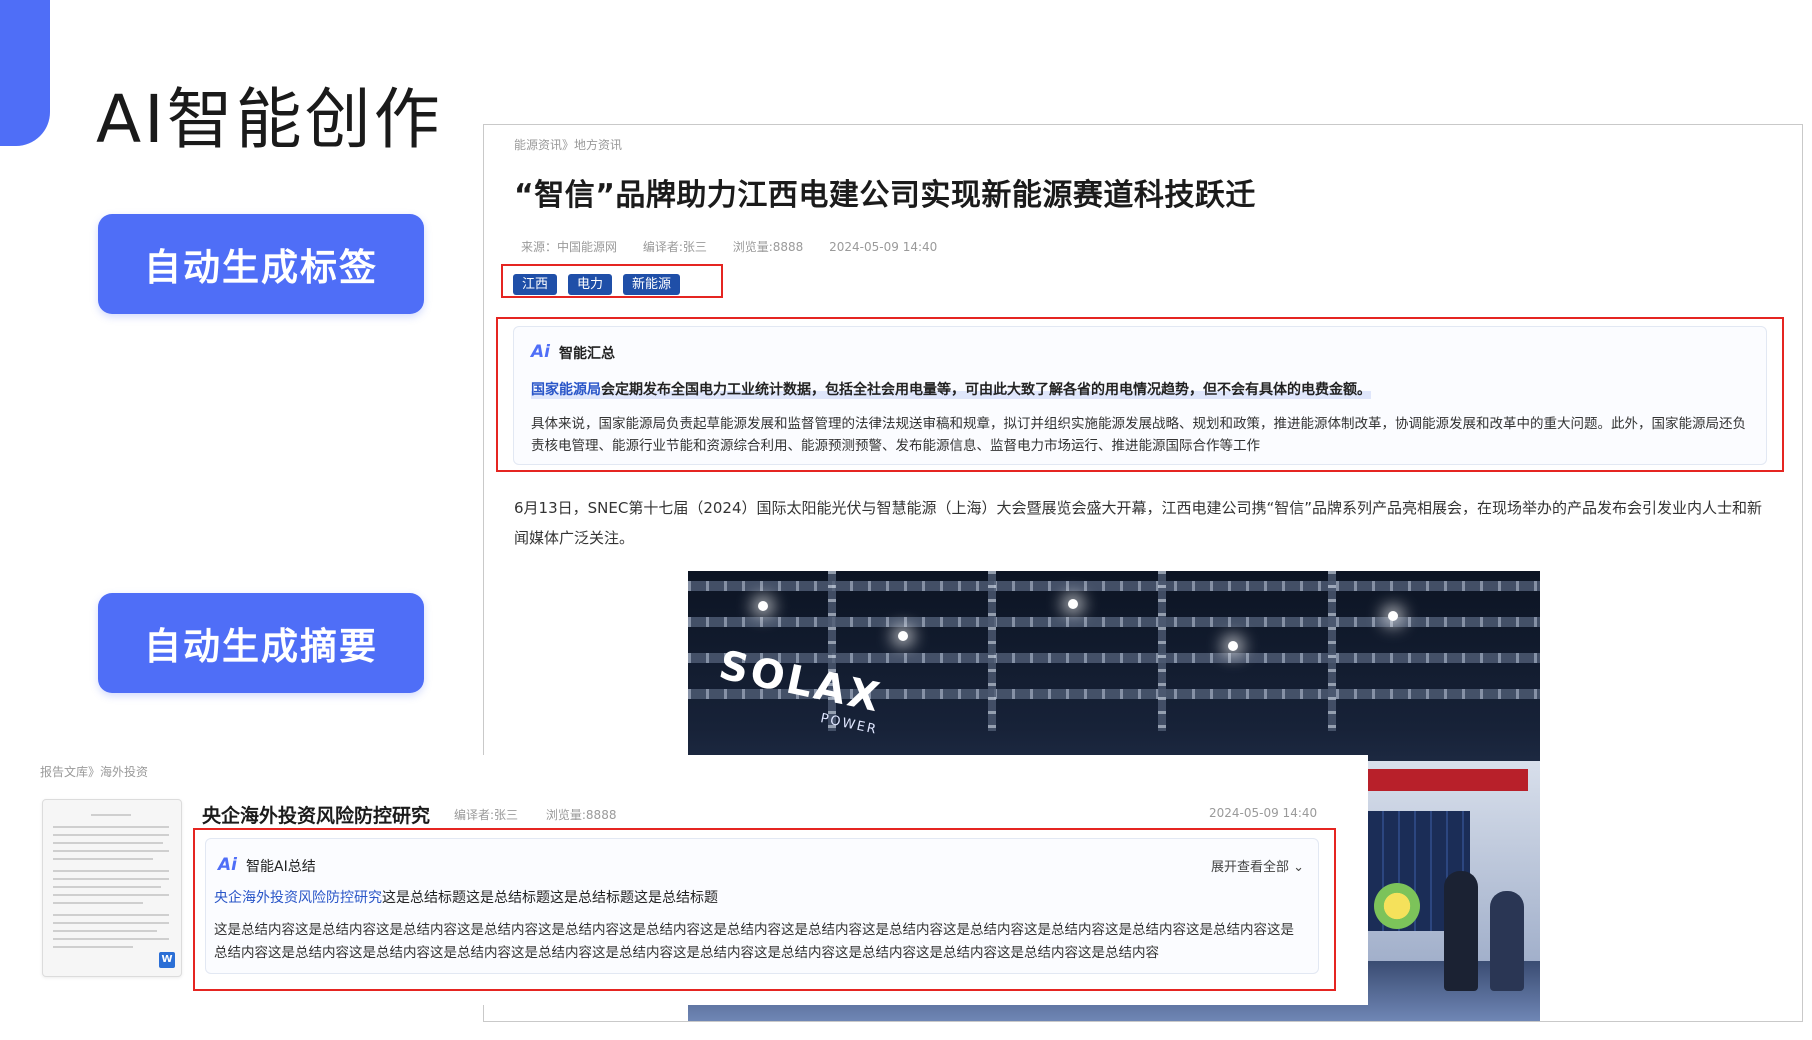 This screenshot has height=1040, width=1812. Describe the element at coordinates (587, 354) in the screenshot. I see `ai-summary-title: 智能汇总` at that location.